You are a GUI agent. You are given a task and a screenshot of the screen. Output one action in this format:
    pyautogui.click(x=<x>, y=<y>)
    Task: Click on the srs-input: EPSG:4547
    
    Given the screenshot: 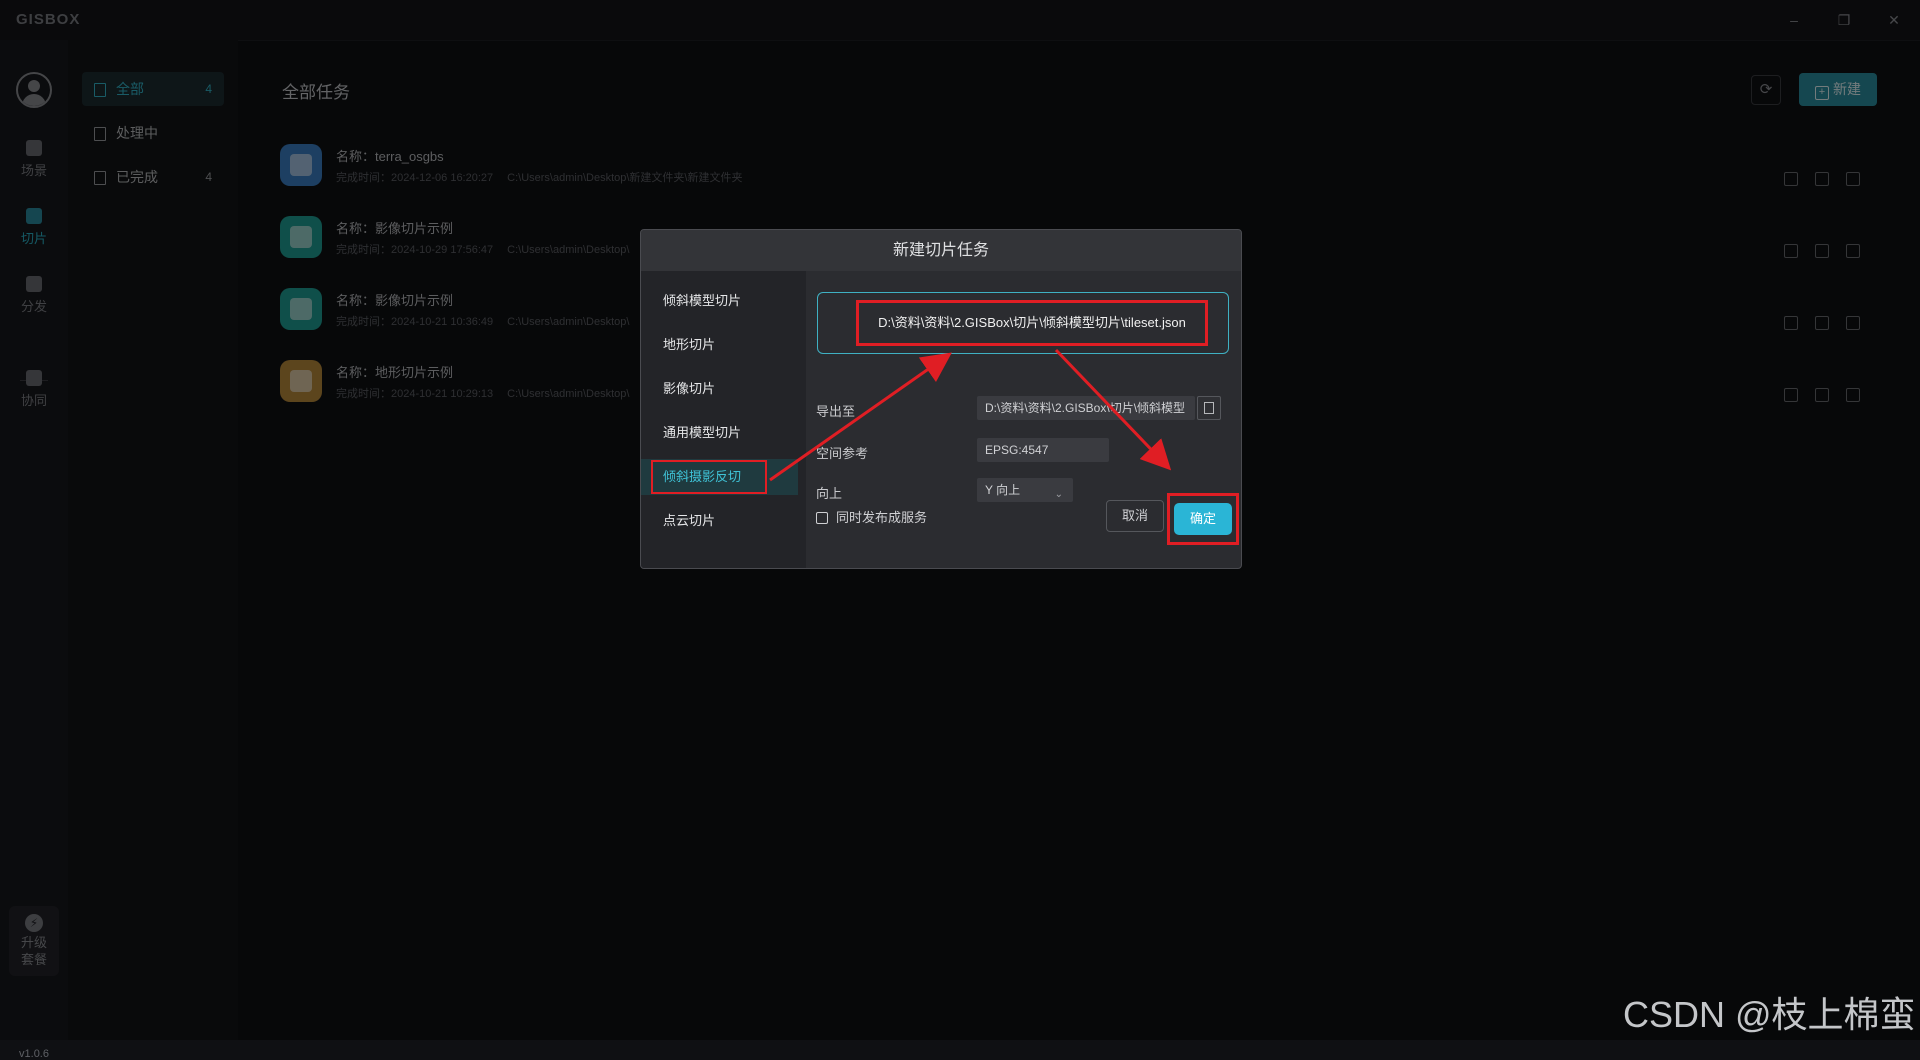 What is the action you would take?
    pyautogui.click(x=1043, y=450)
    